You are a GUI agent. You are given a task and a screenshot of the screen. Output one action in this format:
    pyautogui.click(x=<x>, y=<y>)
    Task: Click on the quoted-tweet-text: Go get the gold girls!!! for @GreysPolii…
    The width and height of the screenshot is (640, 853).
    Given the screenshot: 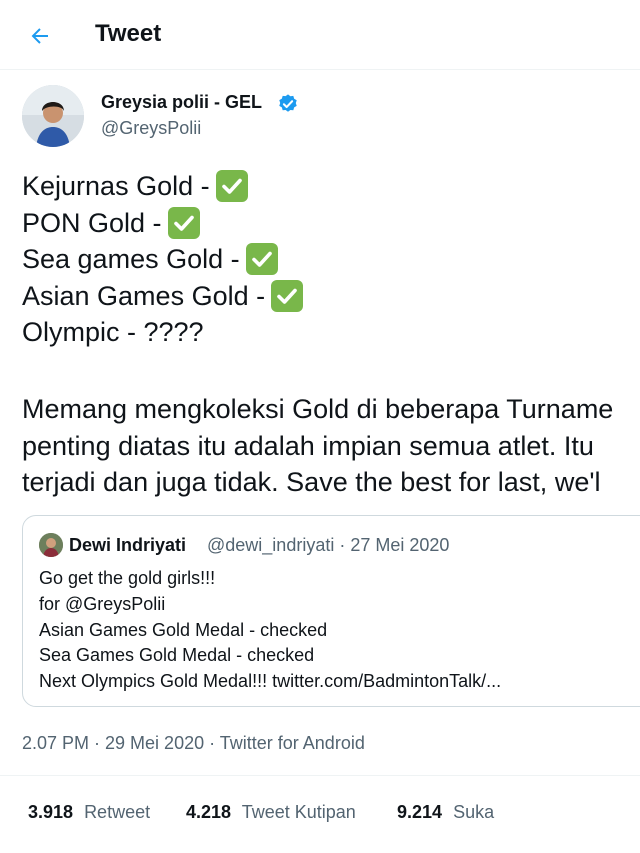 What is the action you would take?
    pyautogui.click(x=270, y=630)
    